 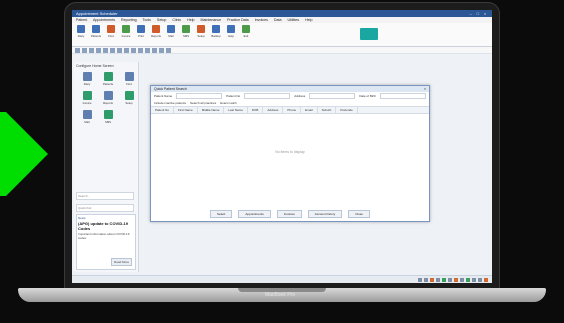 I want to click on column-header: Postcode, so click(x=347, y=110).